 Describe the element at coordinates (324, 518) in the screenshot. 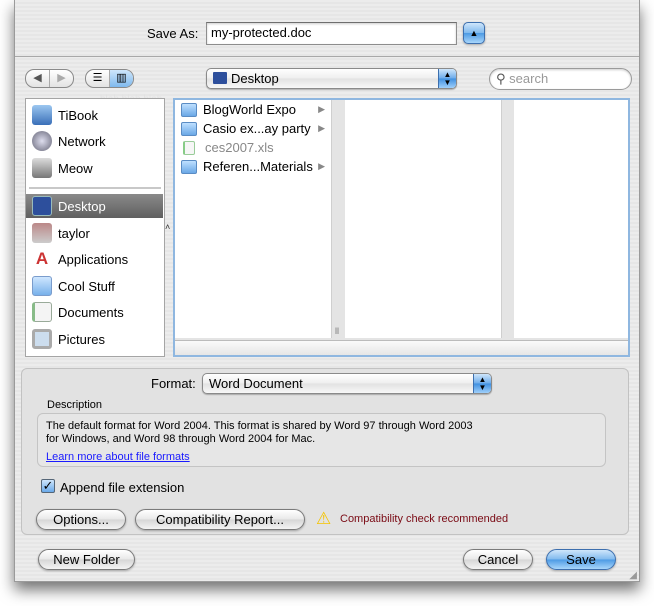

I see `warning-icon: ⚠` at that location.